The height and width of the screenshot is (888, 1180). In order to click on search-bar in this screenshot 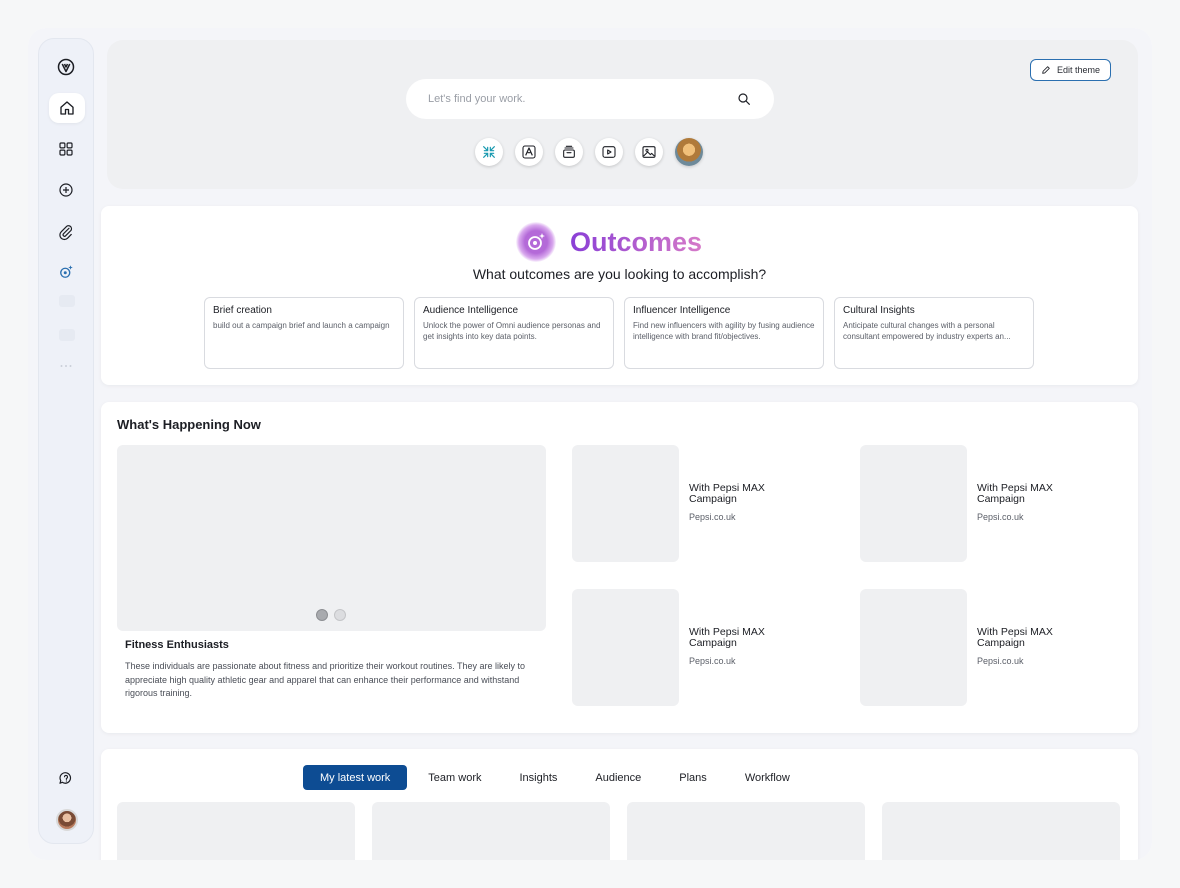, I will do `click(590, 99)`.